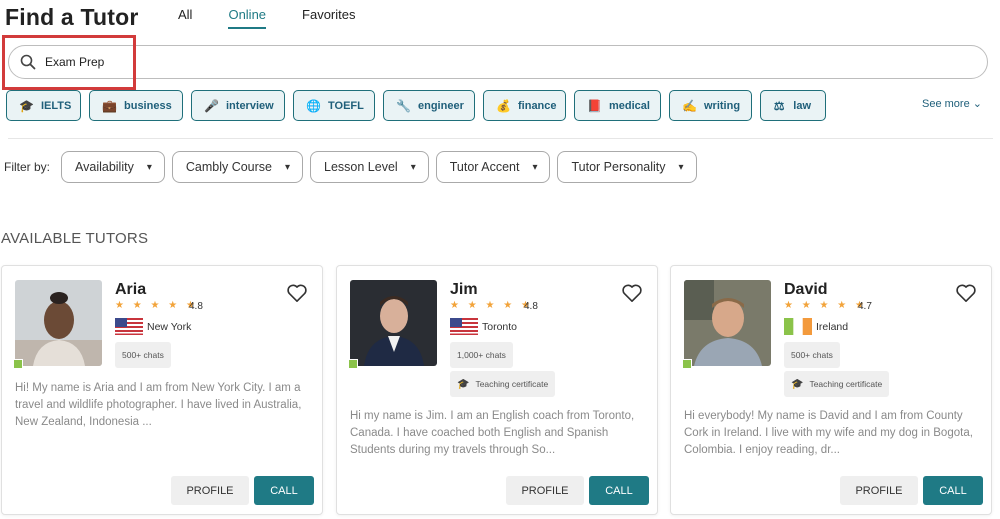 This screenshot has width=1000, height=519. Describe the element at coordinates (346, 105) in the screenshot. I see `chip-label: TOEFL` at that location.